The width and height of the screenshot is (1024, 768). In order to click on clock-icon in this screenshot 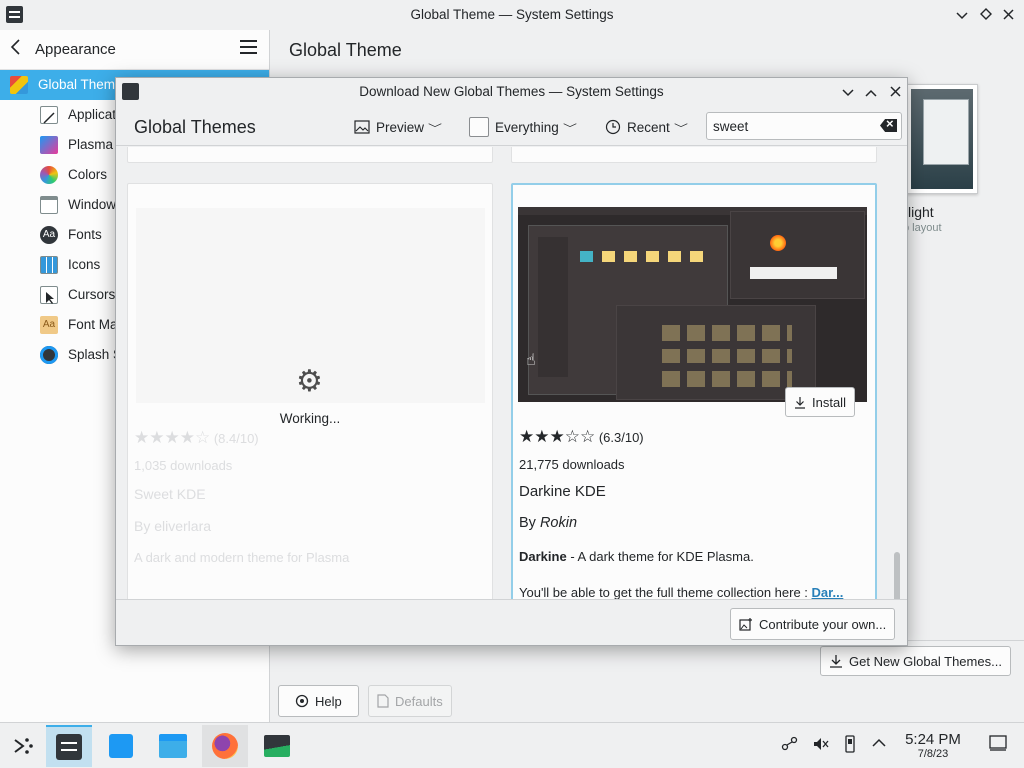, I will do `click(613, 127)`.